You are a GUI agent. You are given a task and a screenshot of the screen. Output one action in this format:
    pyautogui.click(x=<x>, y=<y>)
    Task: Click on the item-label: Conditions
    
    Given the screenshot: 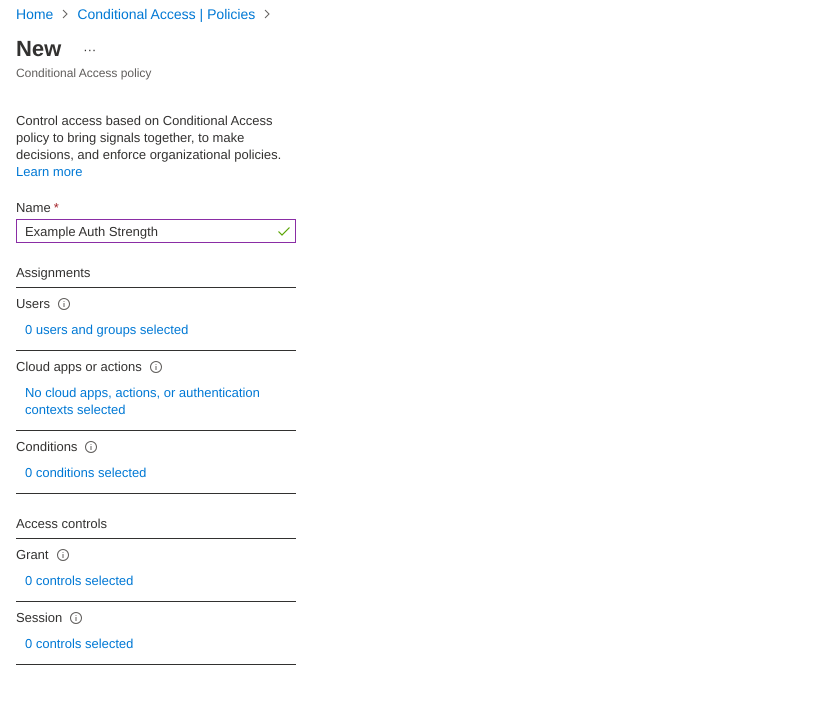 What is the action you would take?
    pyautogui.click(x=47, y=446)
    